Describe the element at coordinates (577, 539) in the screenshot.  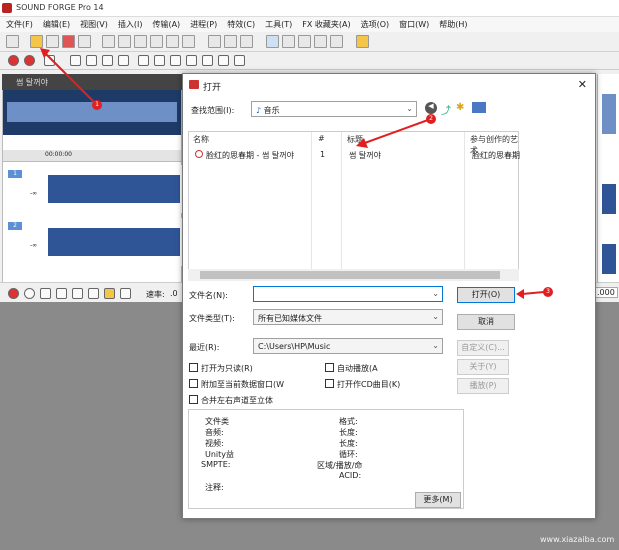
I see `watermark-url: www.xiazaiba.com` at that location.